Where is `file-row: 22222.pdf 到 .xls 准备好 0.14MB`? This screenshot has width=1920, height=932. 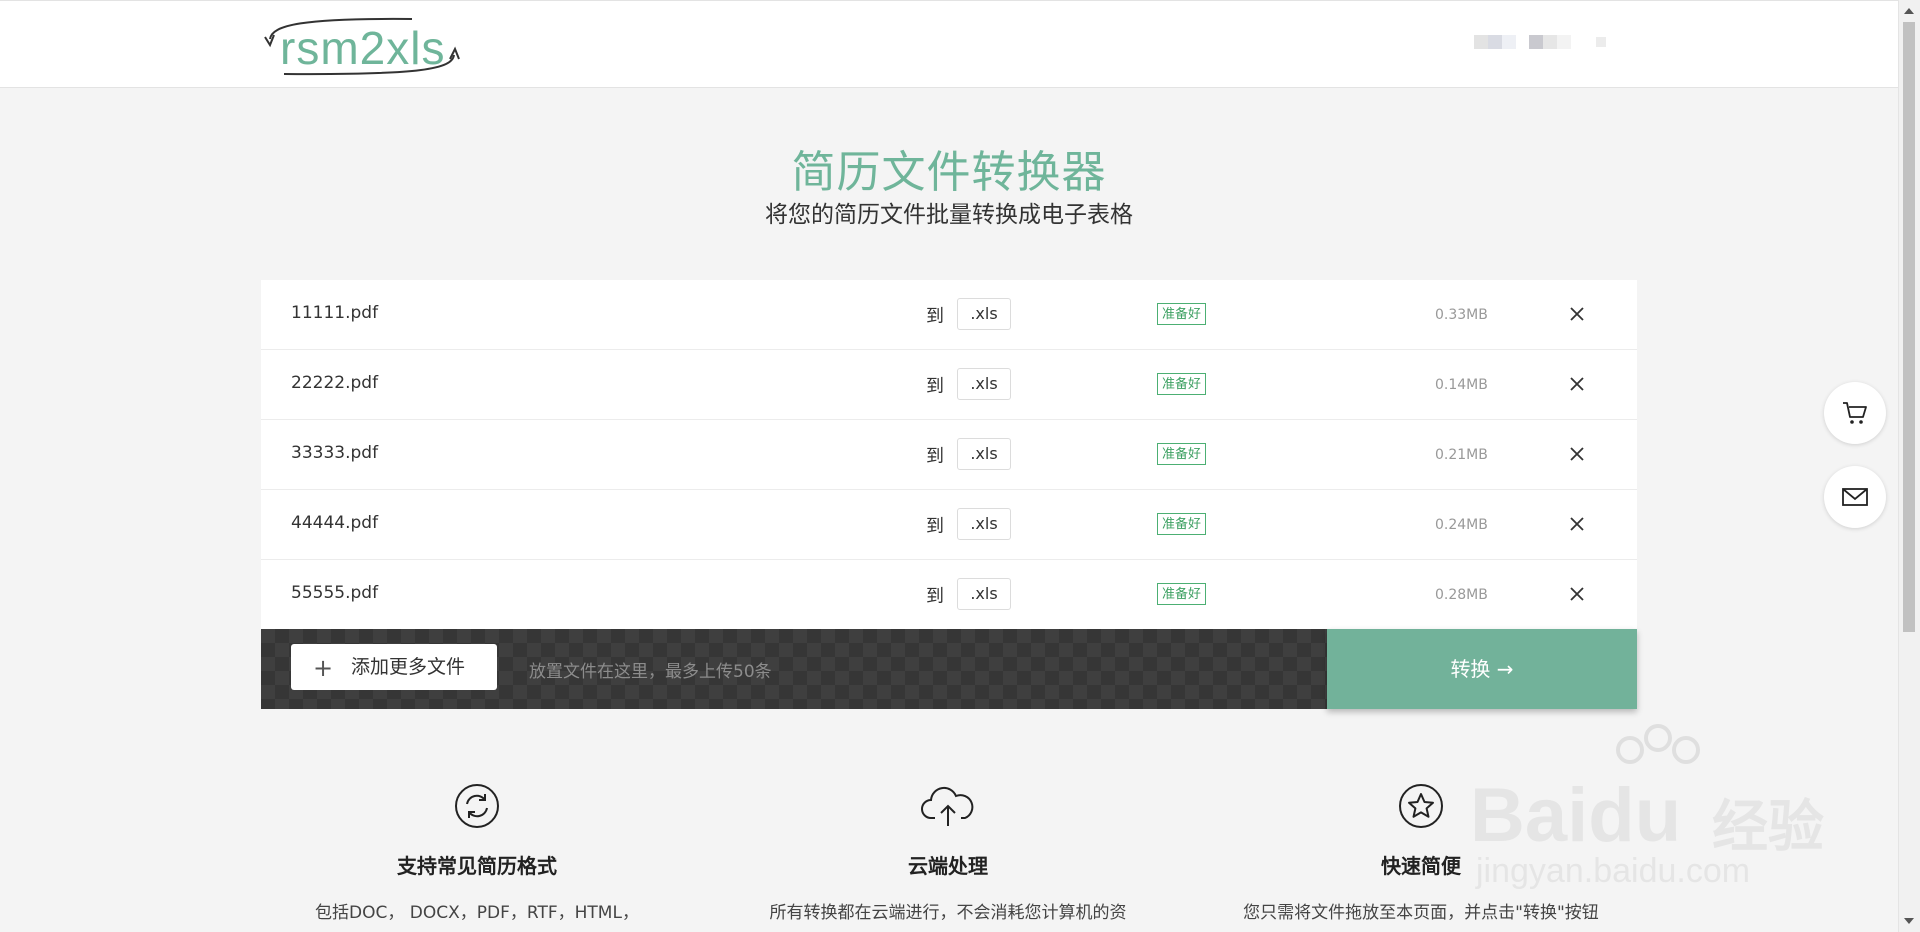
file-row: 22222.pdf 到 .xls 准备好 0.14MB is located at coordinates (949, 385).